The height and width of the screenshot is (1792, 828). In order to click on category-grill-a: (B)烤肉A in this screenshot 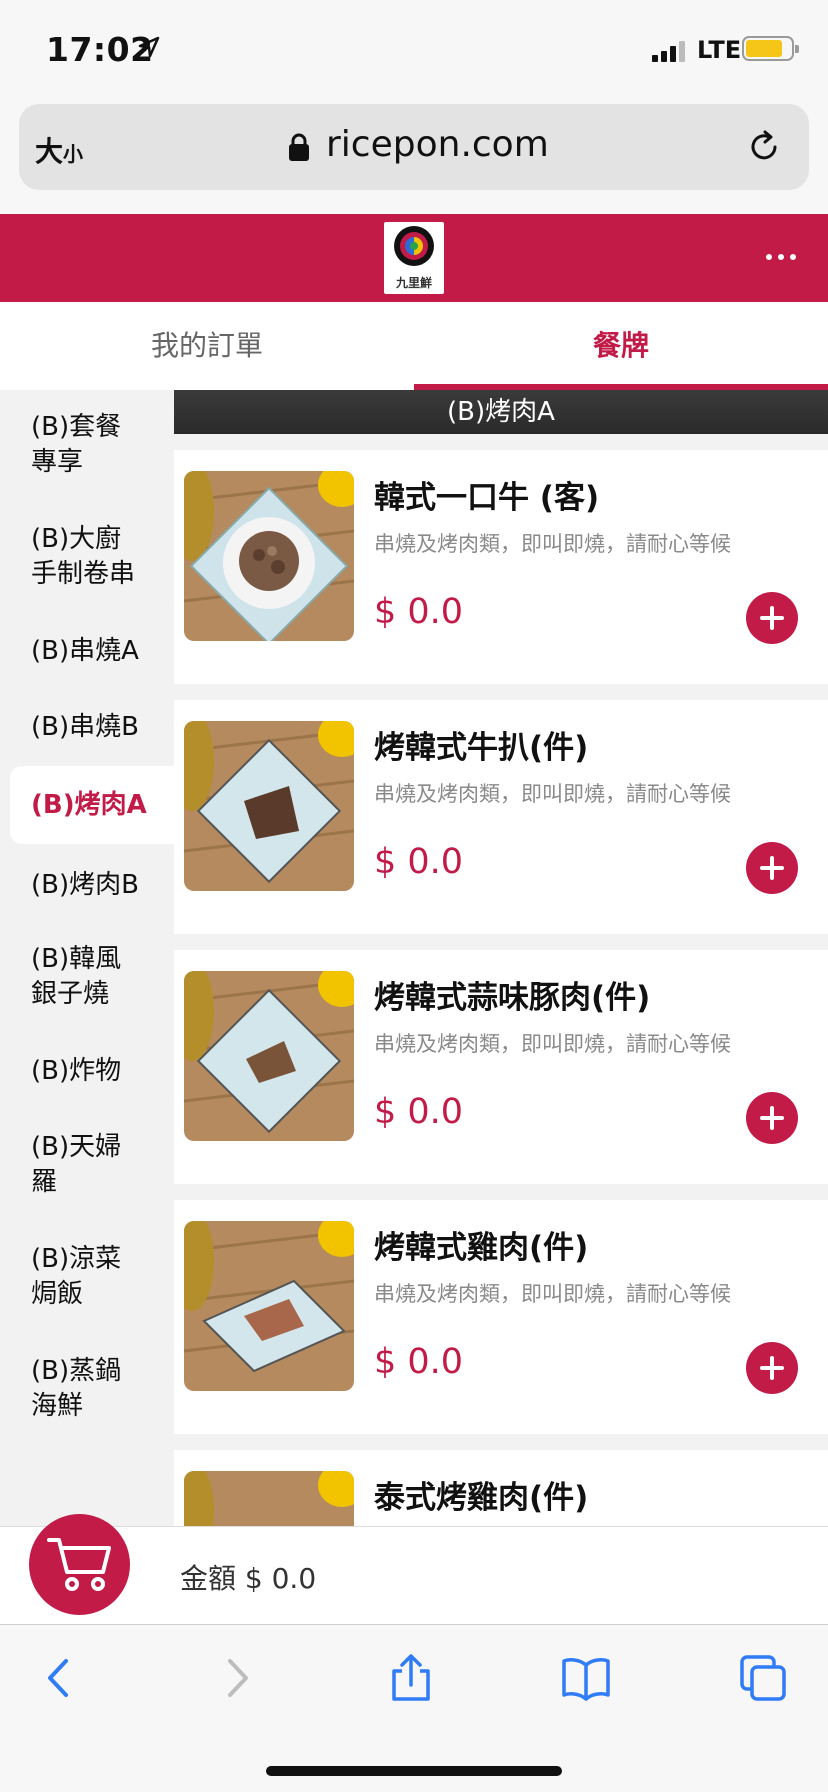, I will do `click(92, 805)`.